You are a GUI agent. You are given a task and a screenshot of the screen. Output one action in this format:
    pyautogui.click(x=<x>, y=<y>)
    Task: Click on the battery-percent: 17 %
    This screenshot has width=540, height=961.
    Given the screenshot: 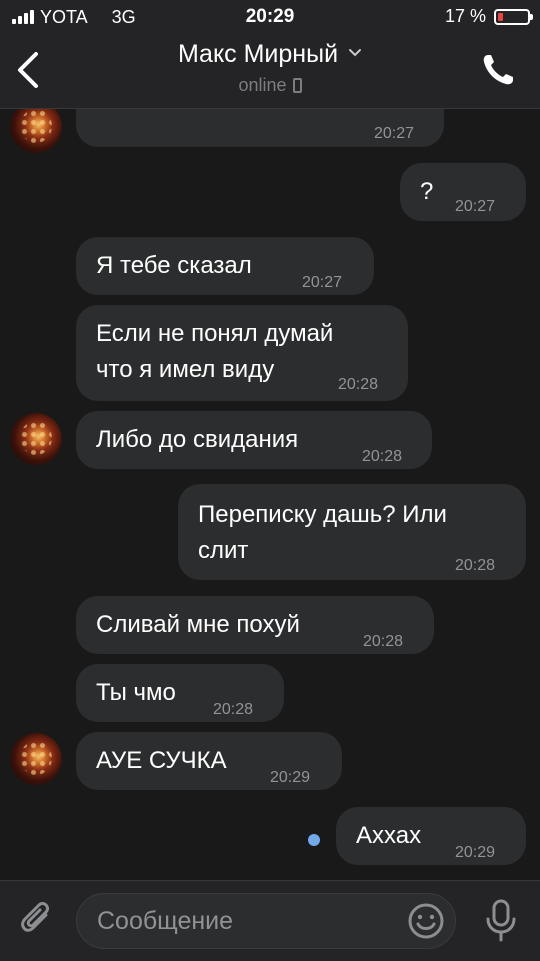 What is the action you would take?
    pyautogui.click(x=465, y=16)
    